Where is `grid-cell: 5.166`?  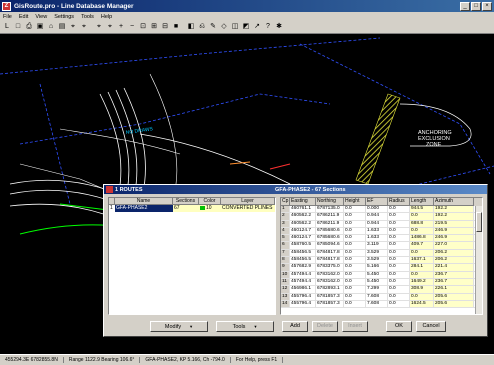 grid-cell: 5.166 is located at coordinates (377, 267).